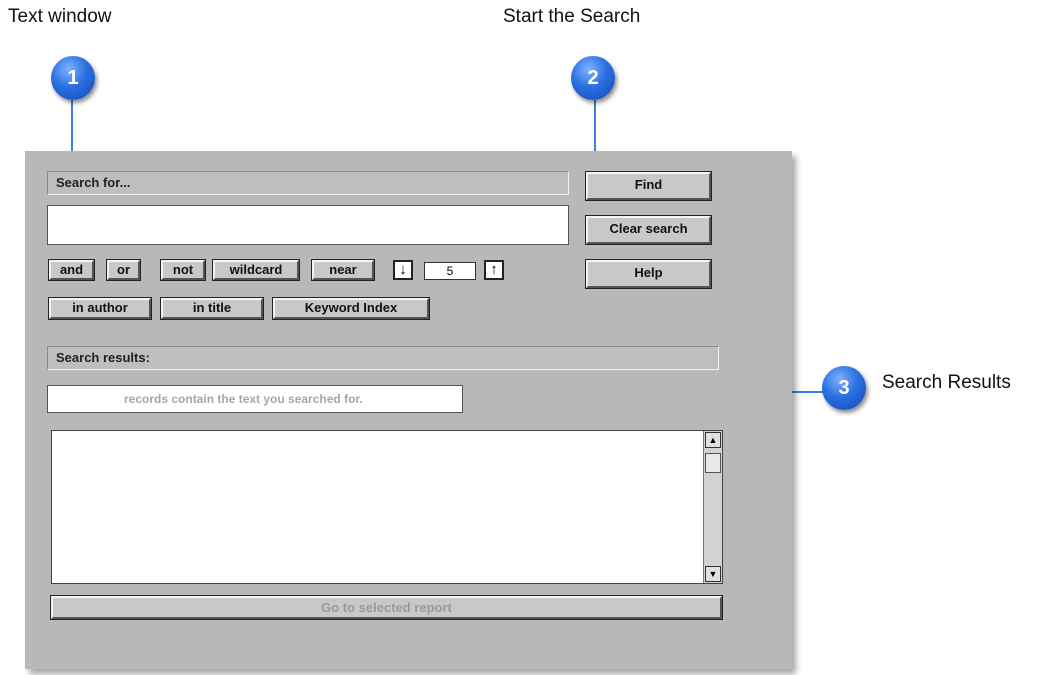  Describe the element at coordinates (351, 308) in the screenshot. I see `keyword-index-button: Keyword Index` at that location.